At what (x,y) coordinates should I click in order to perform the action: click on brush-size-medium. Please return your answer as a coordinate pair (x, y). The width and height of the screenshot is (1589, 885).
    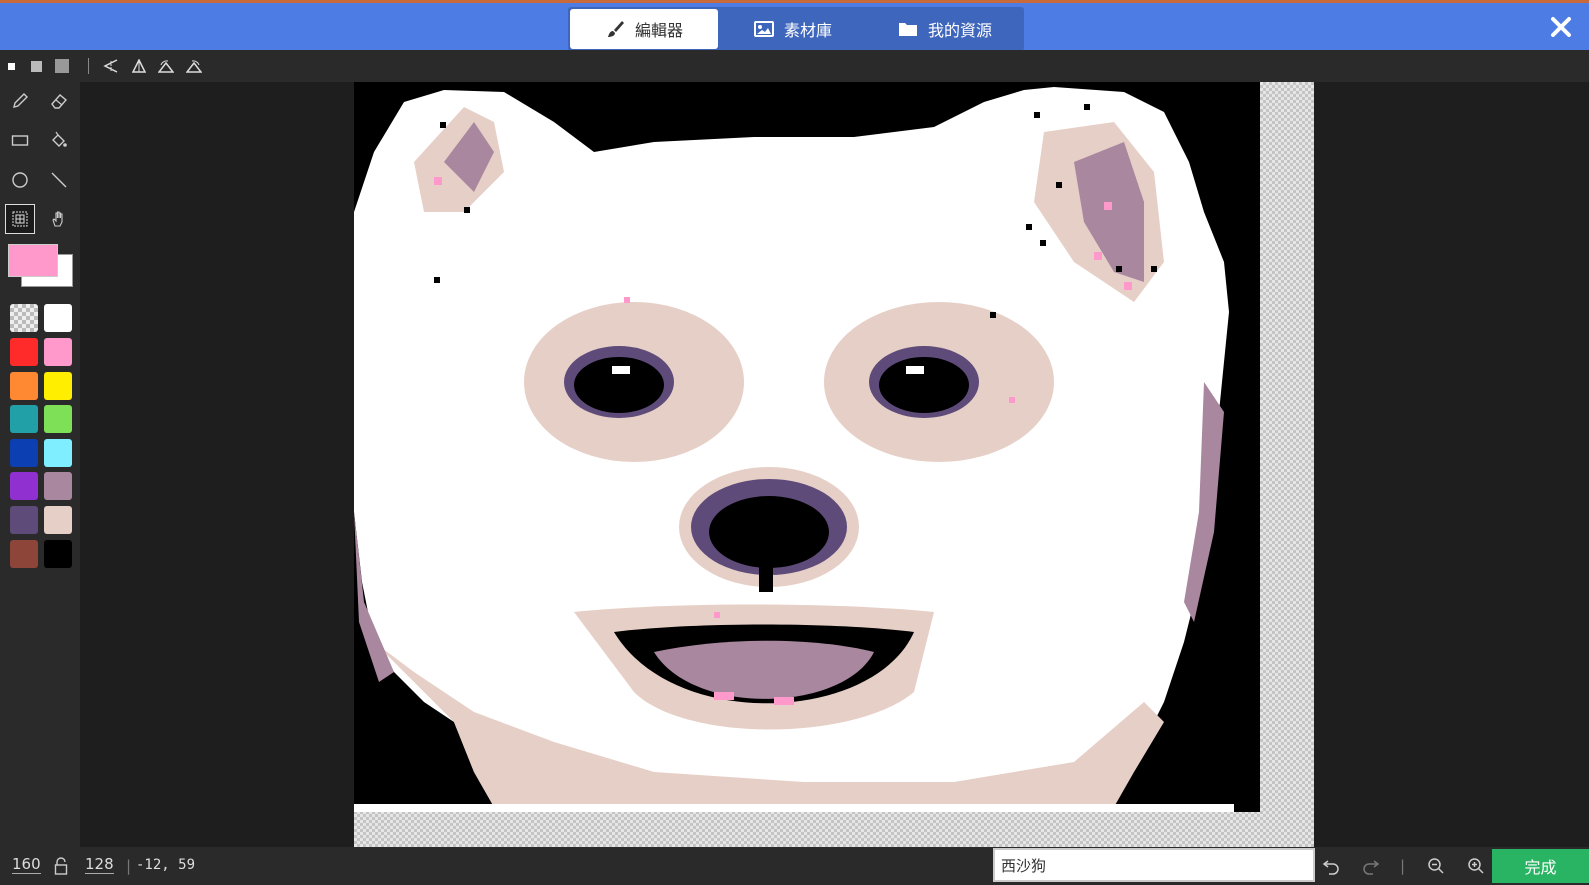
    Looking at the image, I should click on (36, 66).